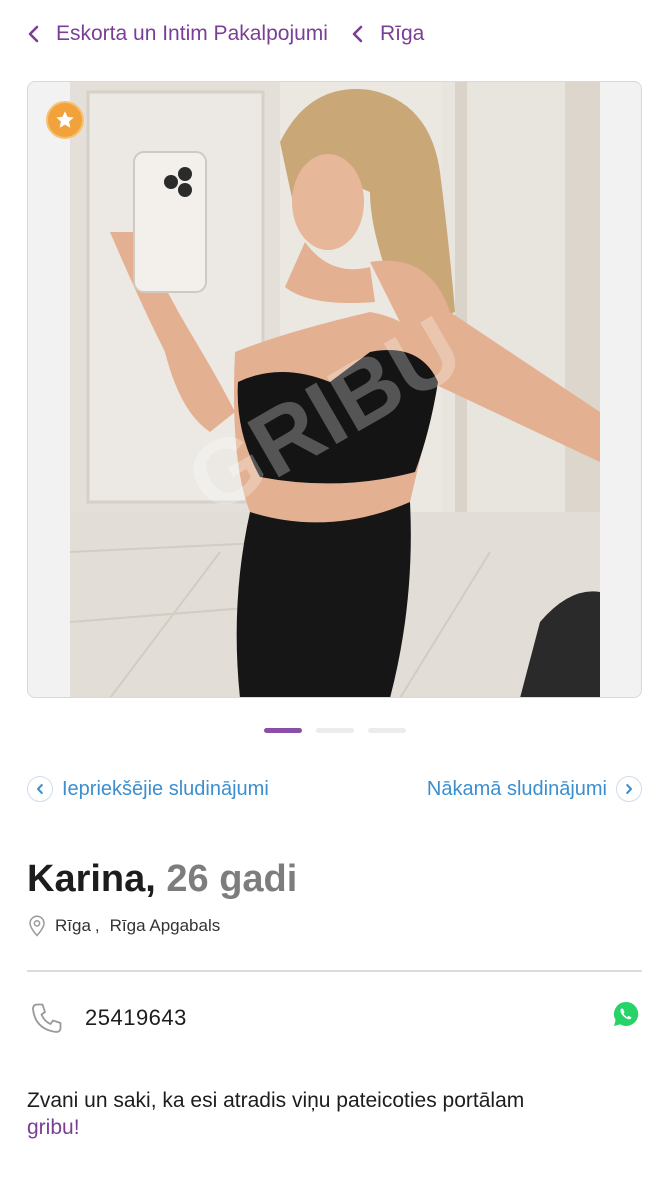 The width and height of the screenshot is (669, 1200). Describe the element at coordinates (335, 34) in the screenshot. I see `breadcrumb: Eskorta un Intim Pakalpojumi Rīga` at that location.